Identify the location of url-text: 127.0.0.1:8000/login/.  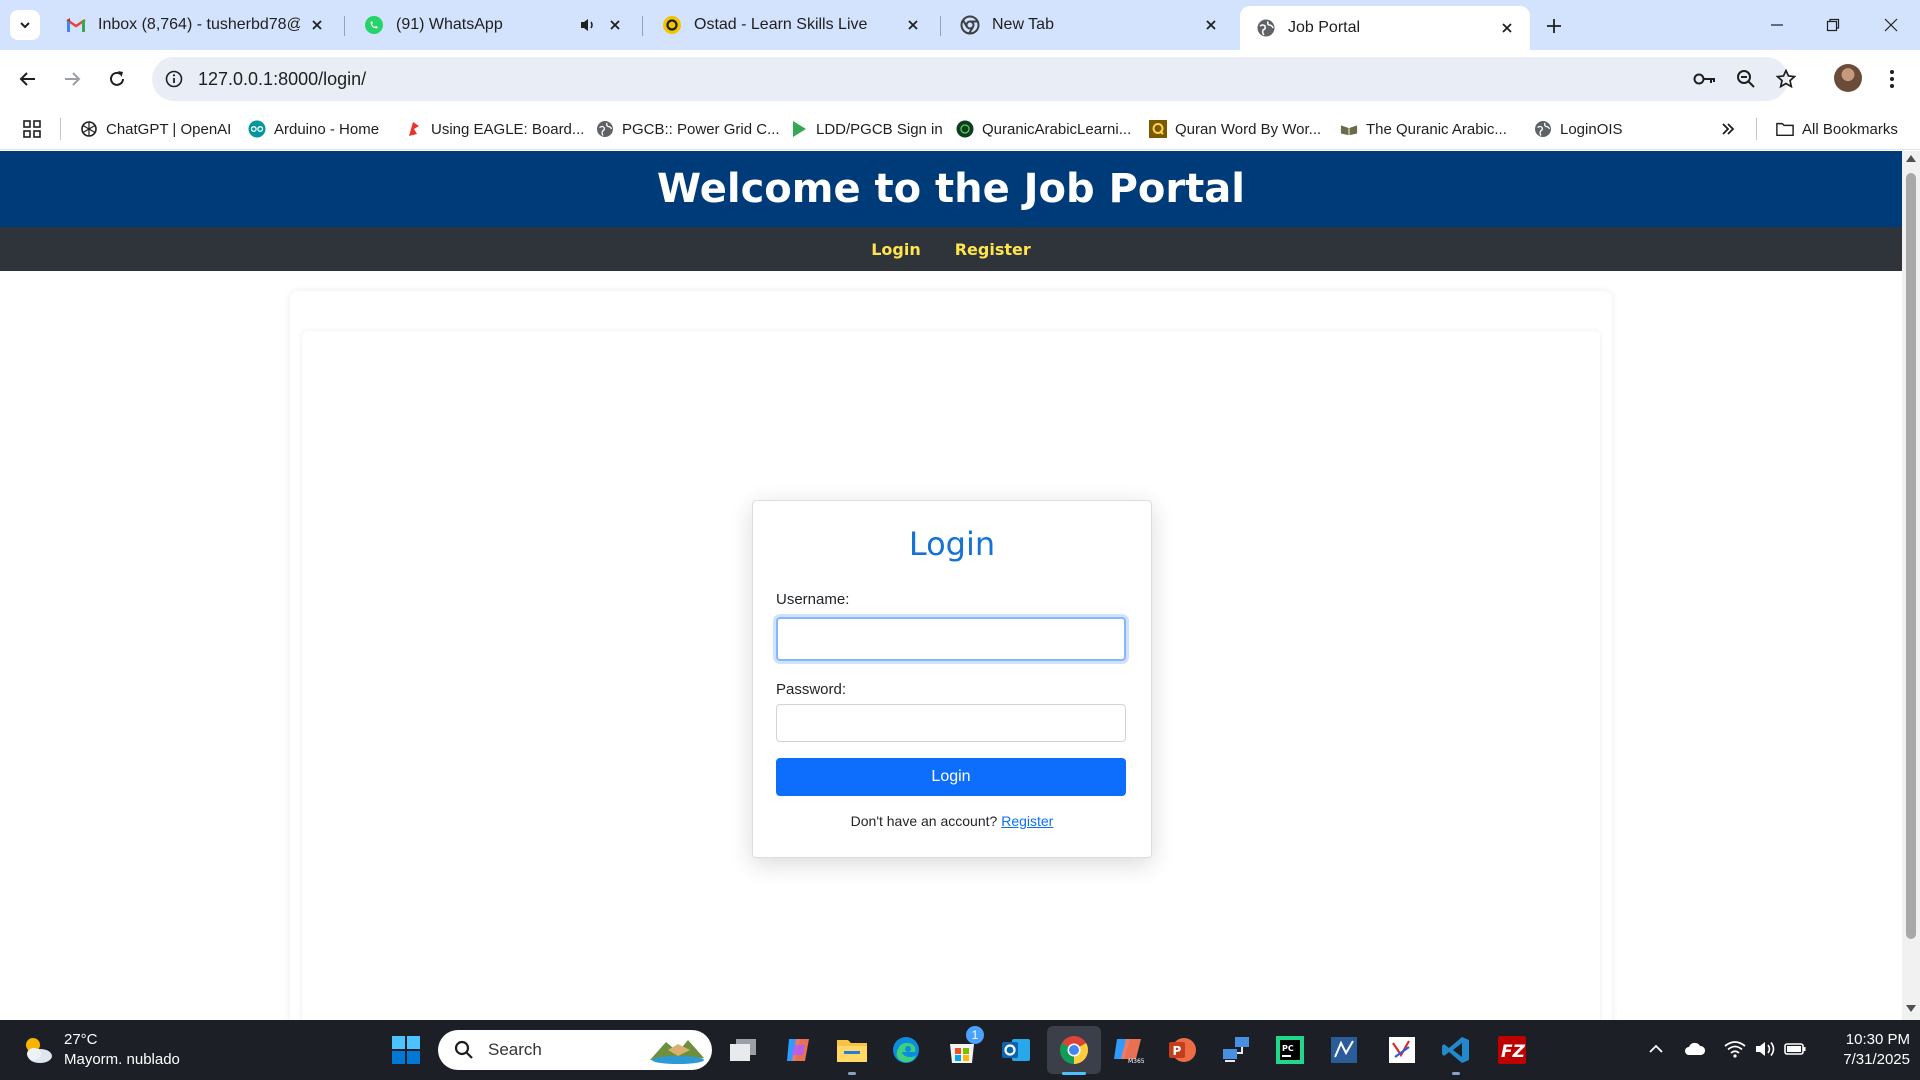
(282, 79).